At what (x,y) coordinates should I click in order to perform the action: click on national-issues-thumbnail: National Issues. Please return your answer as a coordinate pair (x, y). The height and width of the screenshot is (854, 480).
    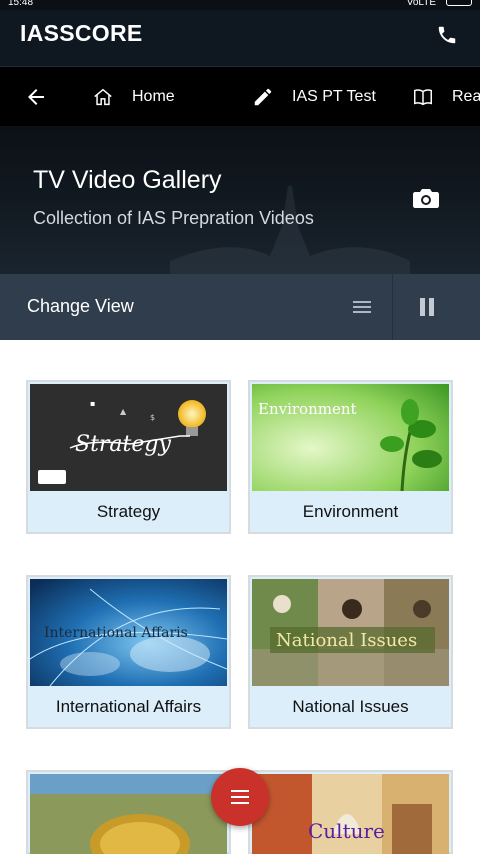
    Looking at the image, I should click on (350, 632).